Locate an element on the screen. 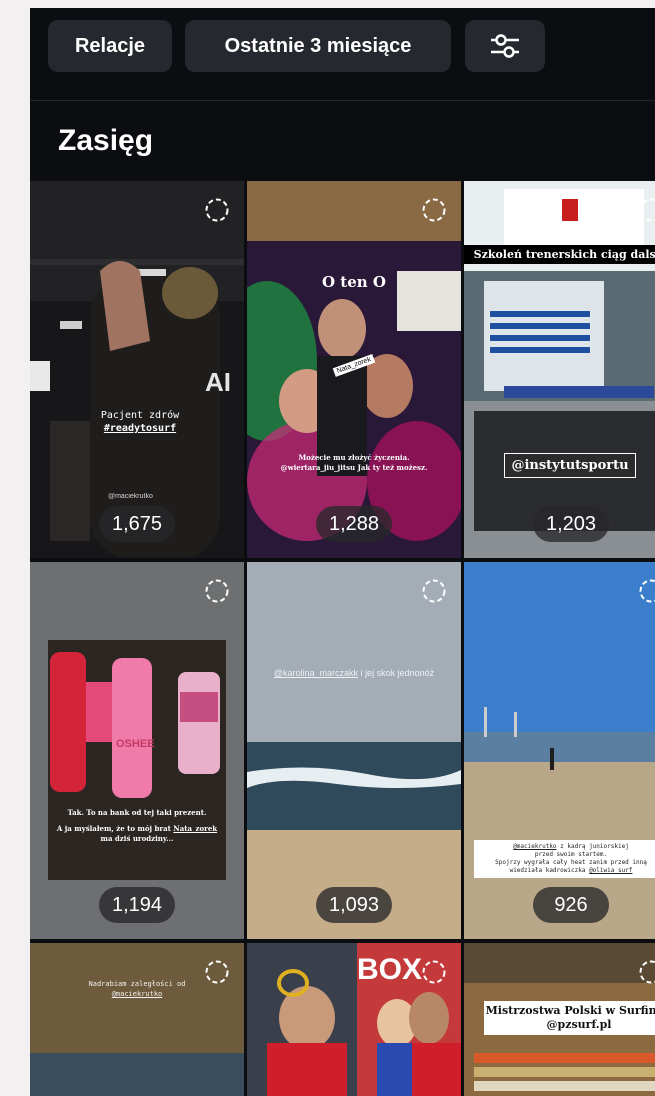 The width and height of the screenshot is (655, 1096). story-caption: z kadrą juniorskiej is located at coordinates (594, 846).